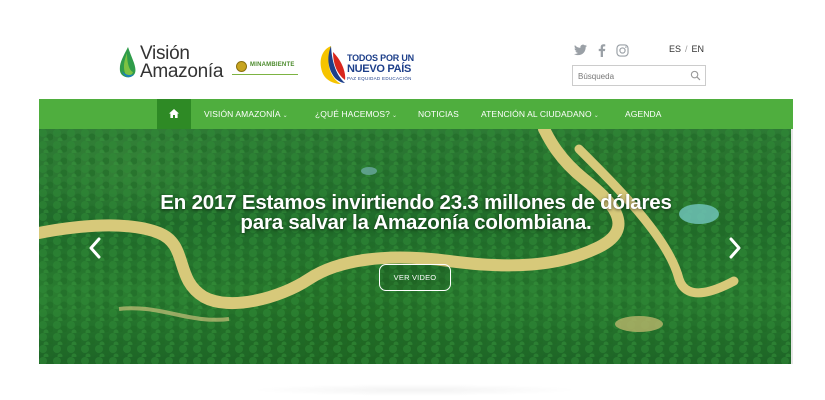 The width and height of the screenshot is (825, 400). Describe the element at coordinates (95, 248) in the screenshot. I see `slider-prev-arrow-icon` at that location.